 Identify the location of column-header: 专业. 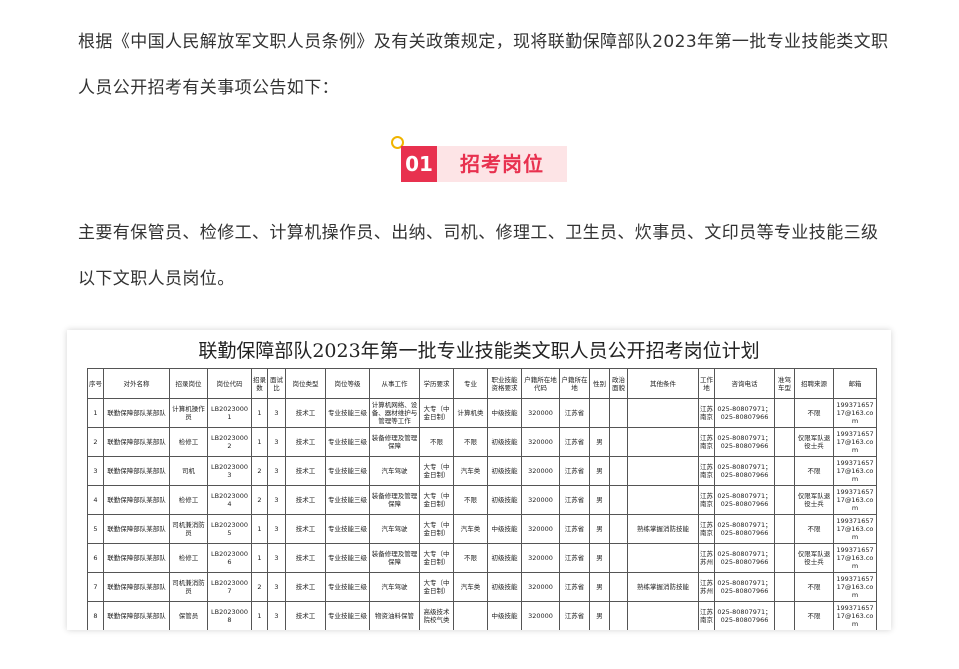
(470, 383).